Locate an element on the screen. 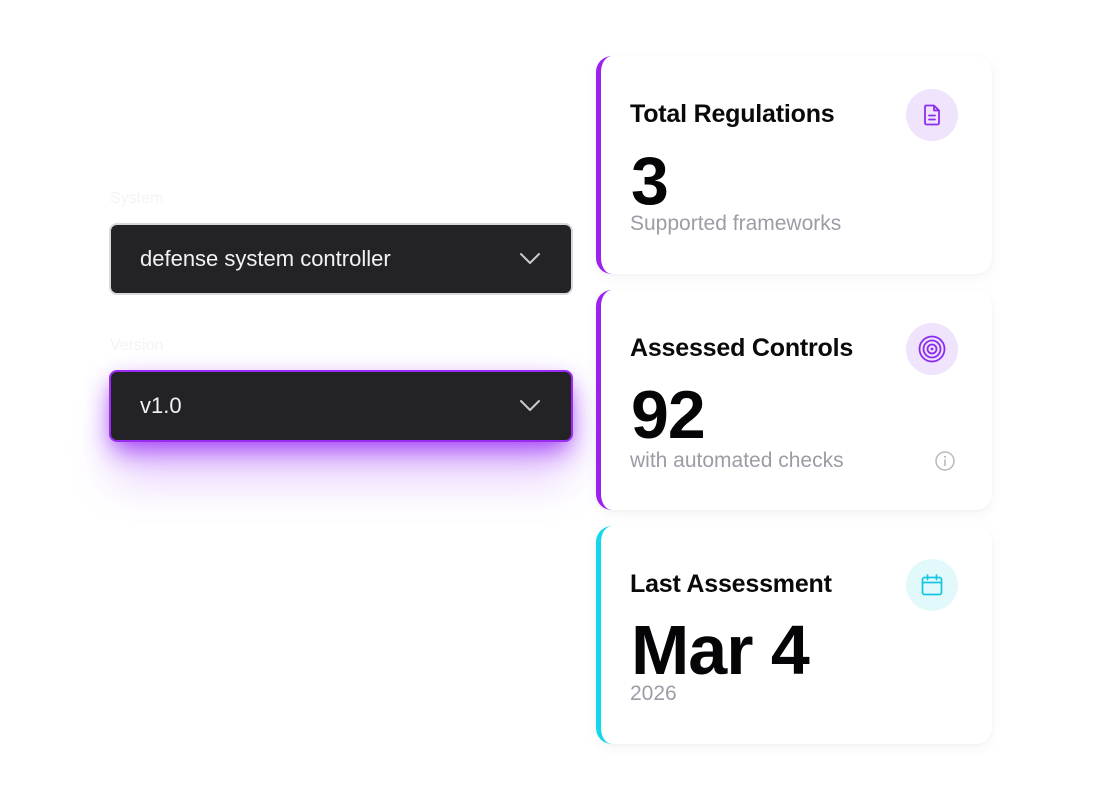  card-value: Mar 4 is located at coordinates (720, 650).